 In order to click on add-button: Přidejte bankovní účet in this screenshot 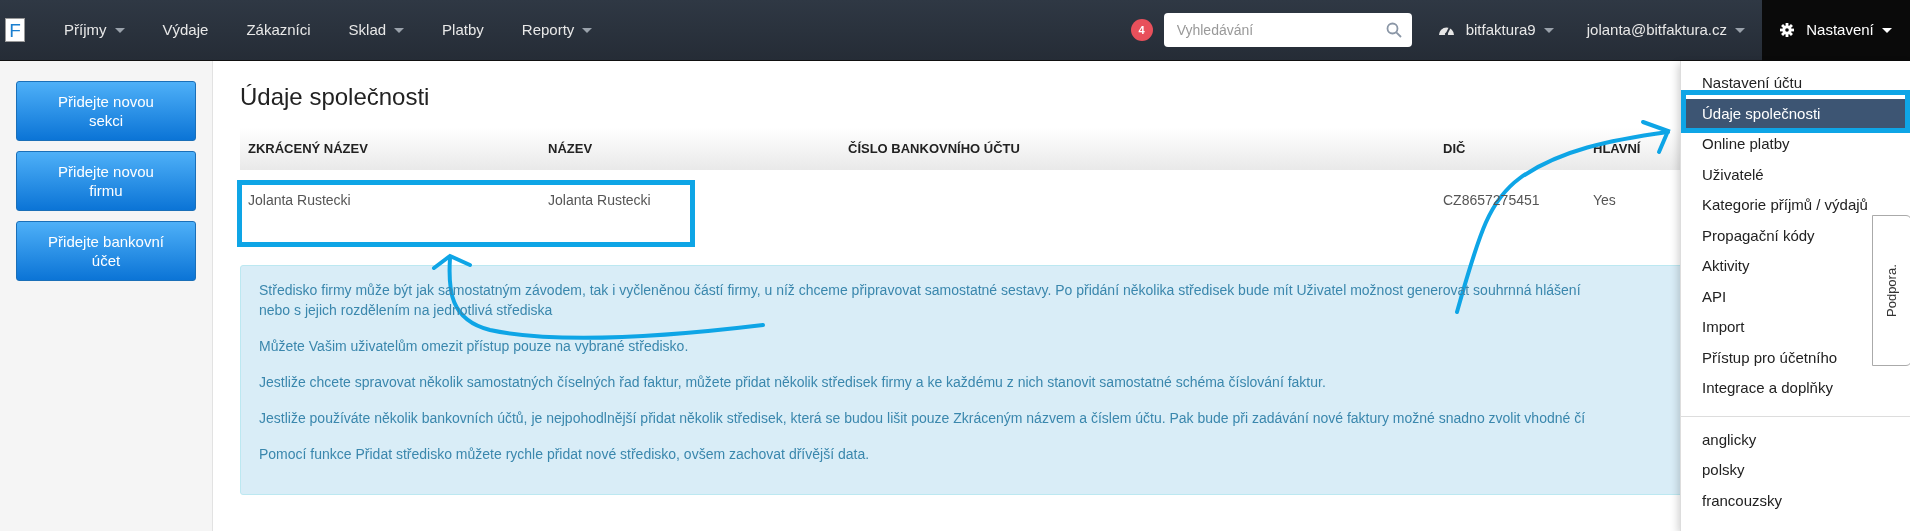, I will do `click(106, 251)`.